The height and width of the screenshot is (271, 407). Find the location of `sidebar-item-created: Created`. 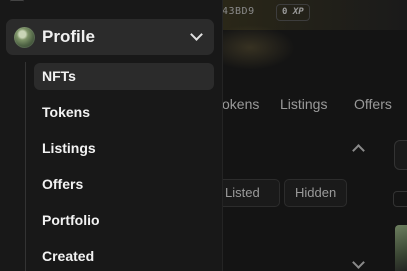

sidebar-item-created: Created is located at coordinates (124, 256).